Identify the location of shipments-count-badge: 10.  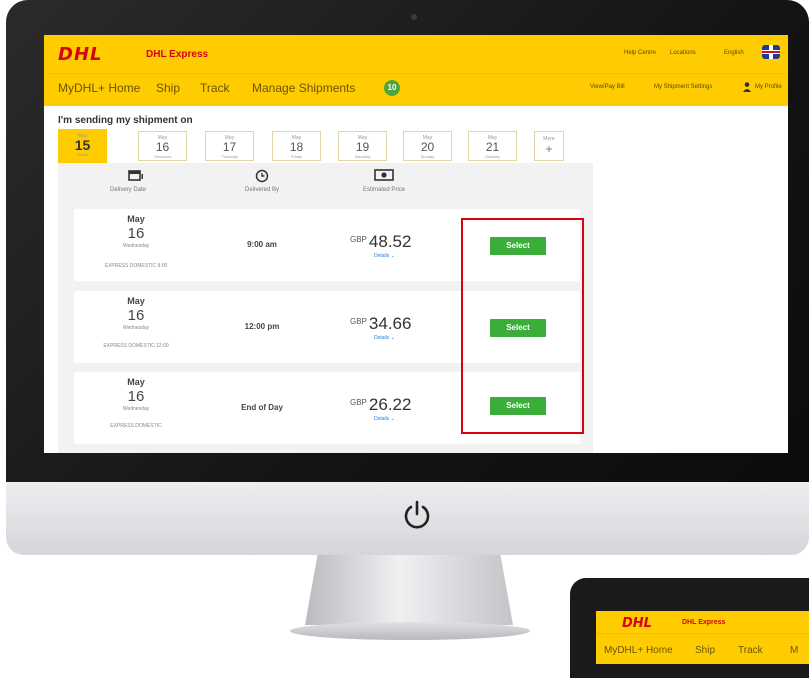
(392, 88).